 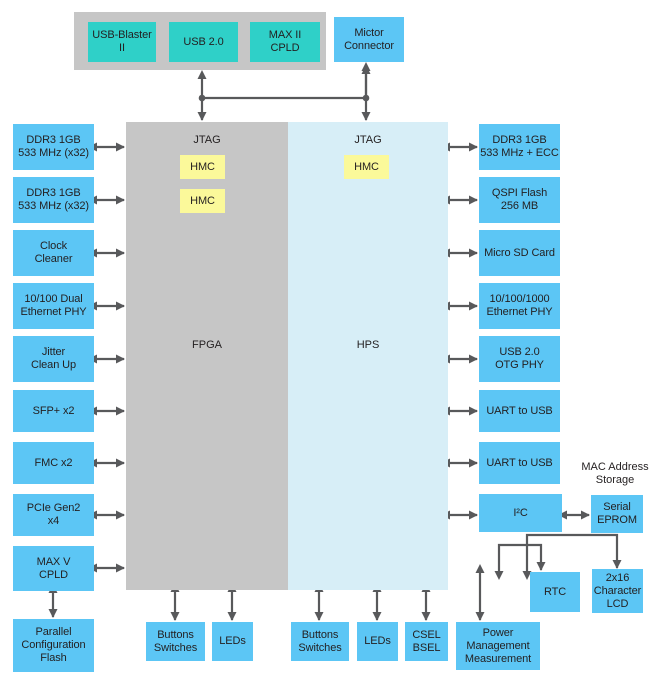 I want to click on block-label: USB 2.0, so click(x=203, y=41).